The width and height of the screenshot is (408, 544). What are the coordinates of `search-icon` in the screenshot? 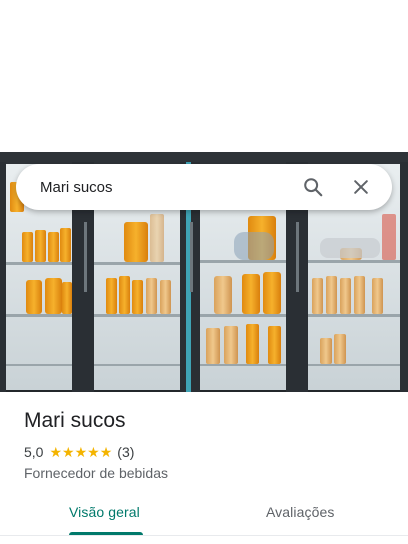 It's located at (313, 187).